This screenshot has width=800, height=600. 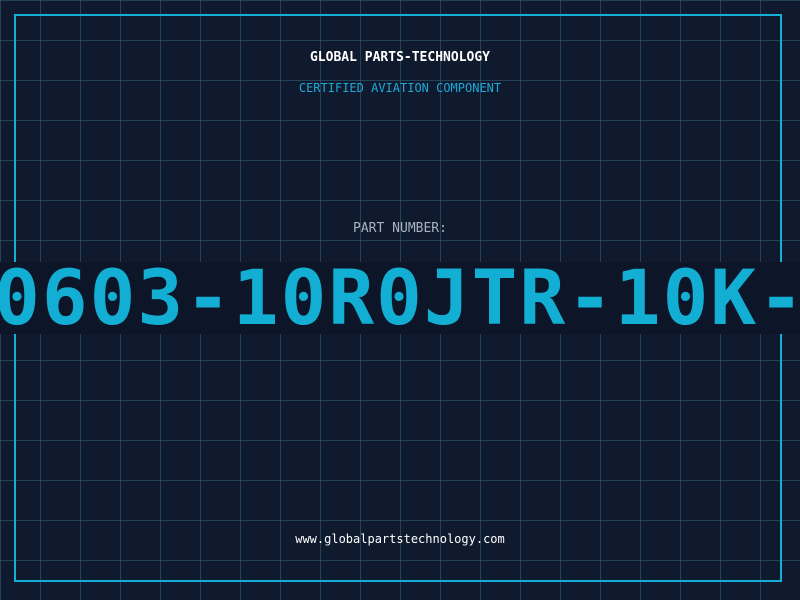 I want to click on certification-subtitle: CERTIFIED AVIATION COMPONENT, so click(x=400, y=88).